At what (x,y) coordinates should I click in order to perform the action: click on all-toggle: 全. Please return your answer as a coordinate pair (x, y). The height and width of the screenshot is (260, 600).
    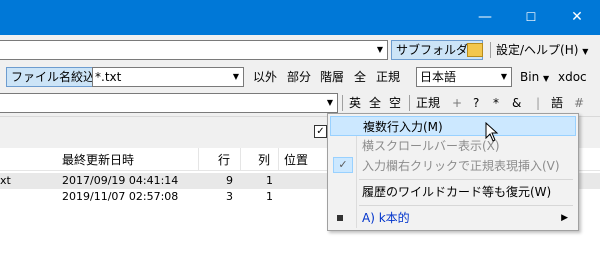
    Looking at the image, I should click on (360, 77).